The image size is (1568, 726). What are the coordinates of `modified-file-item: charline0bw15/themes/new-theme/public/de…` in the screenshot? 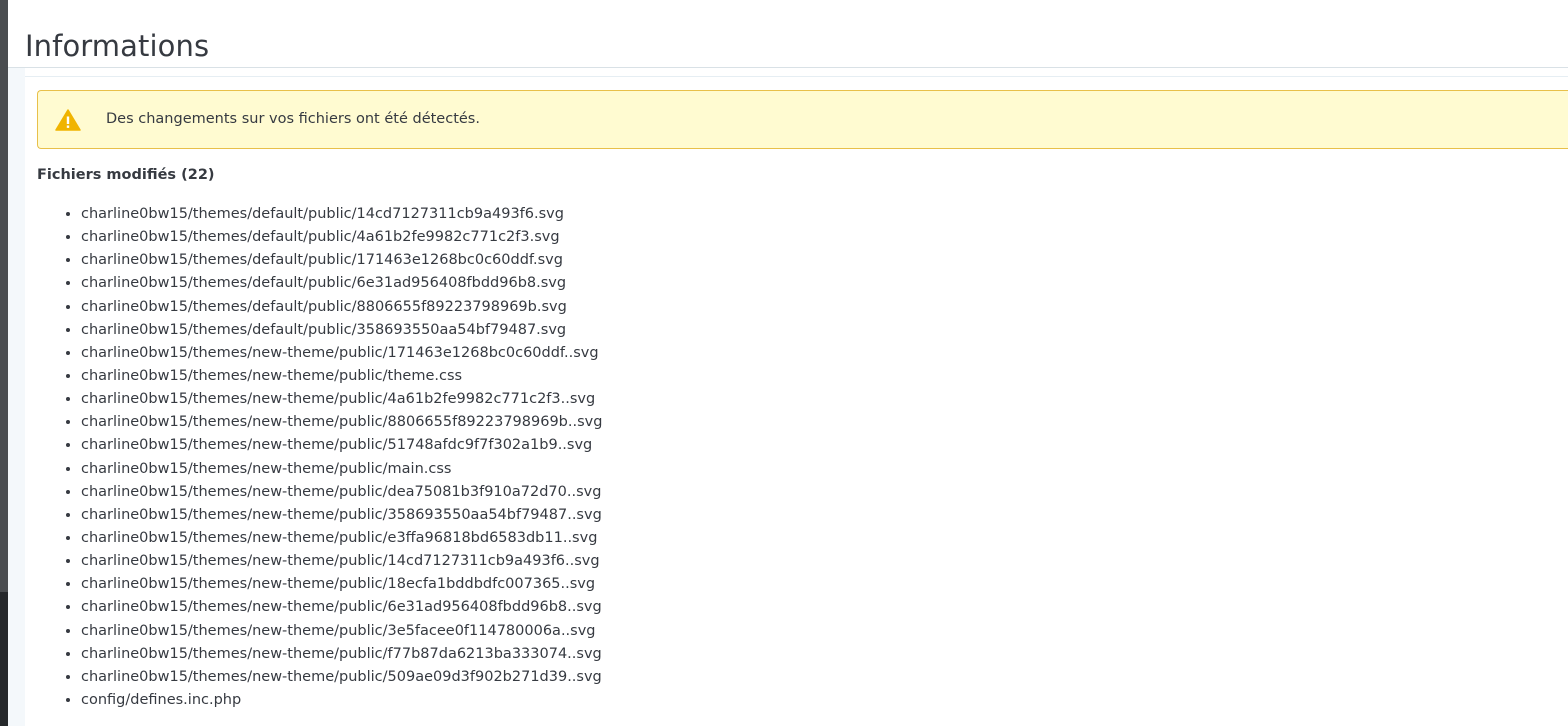 It's located at (341, 492).